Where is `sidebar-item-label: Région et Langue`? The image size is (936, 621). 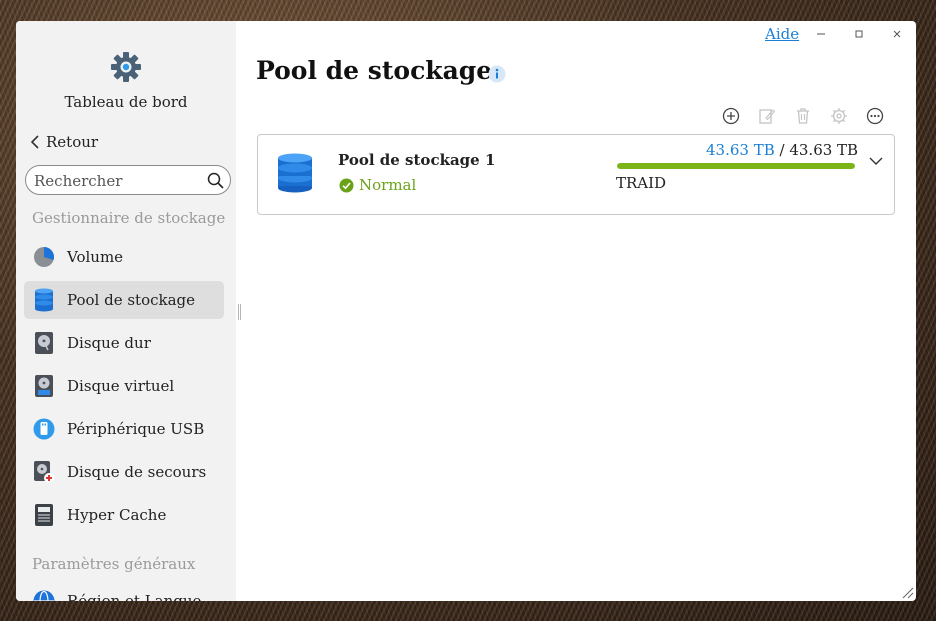 sidebar-item-label: Région et Langue is located at coordinates (134, 596).